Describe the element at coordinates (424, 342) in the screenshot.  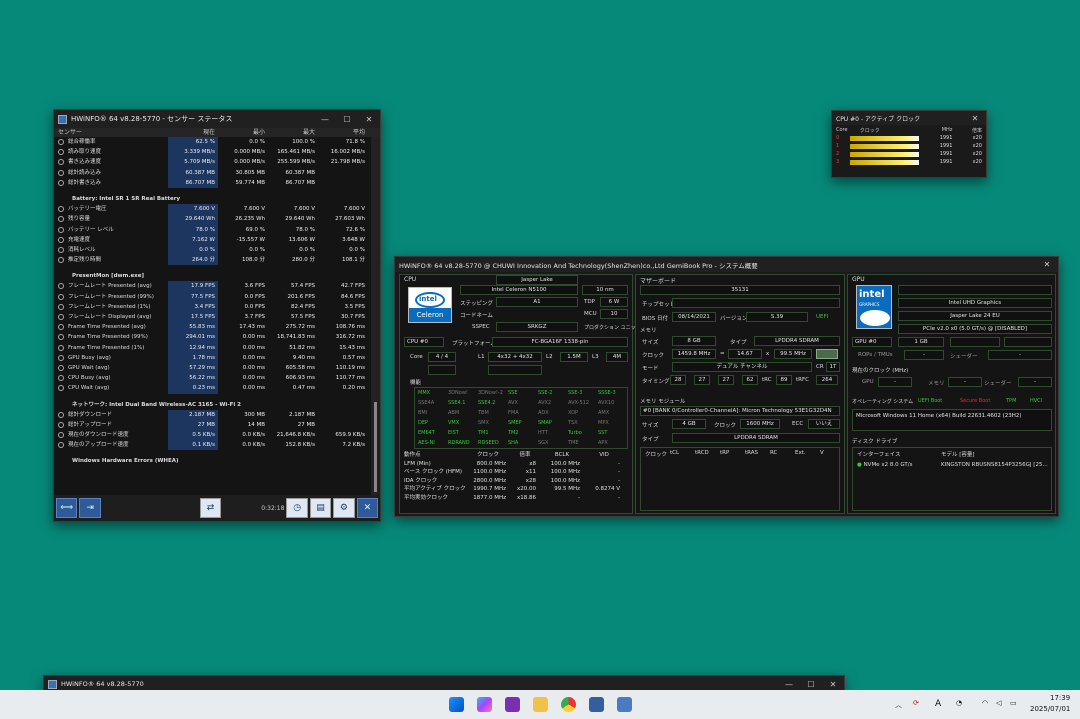
I see `cpu-select: CPU #0` at that location.